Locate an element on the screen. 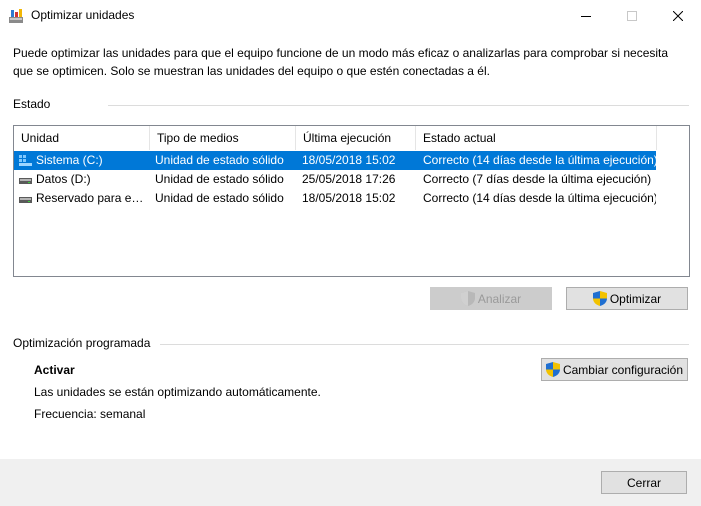  change-settings-button: Cambiar configuración is located at coordinates (614, 369).